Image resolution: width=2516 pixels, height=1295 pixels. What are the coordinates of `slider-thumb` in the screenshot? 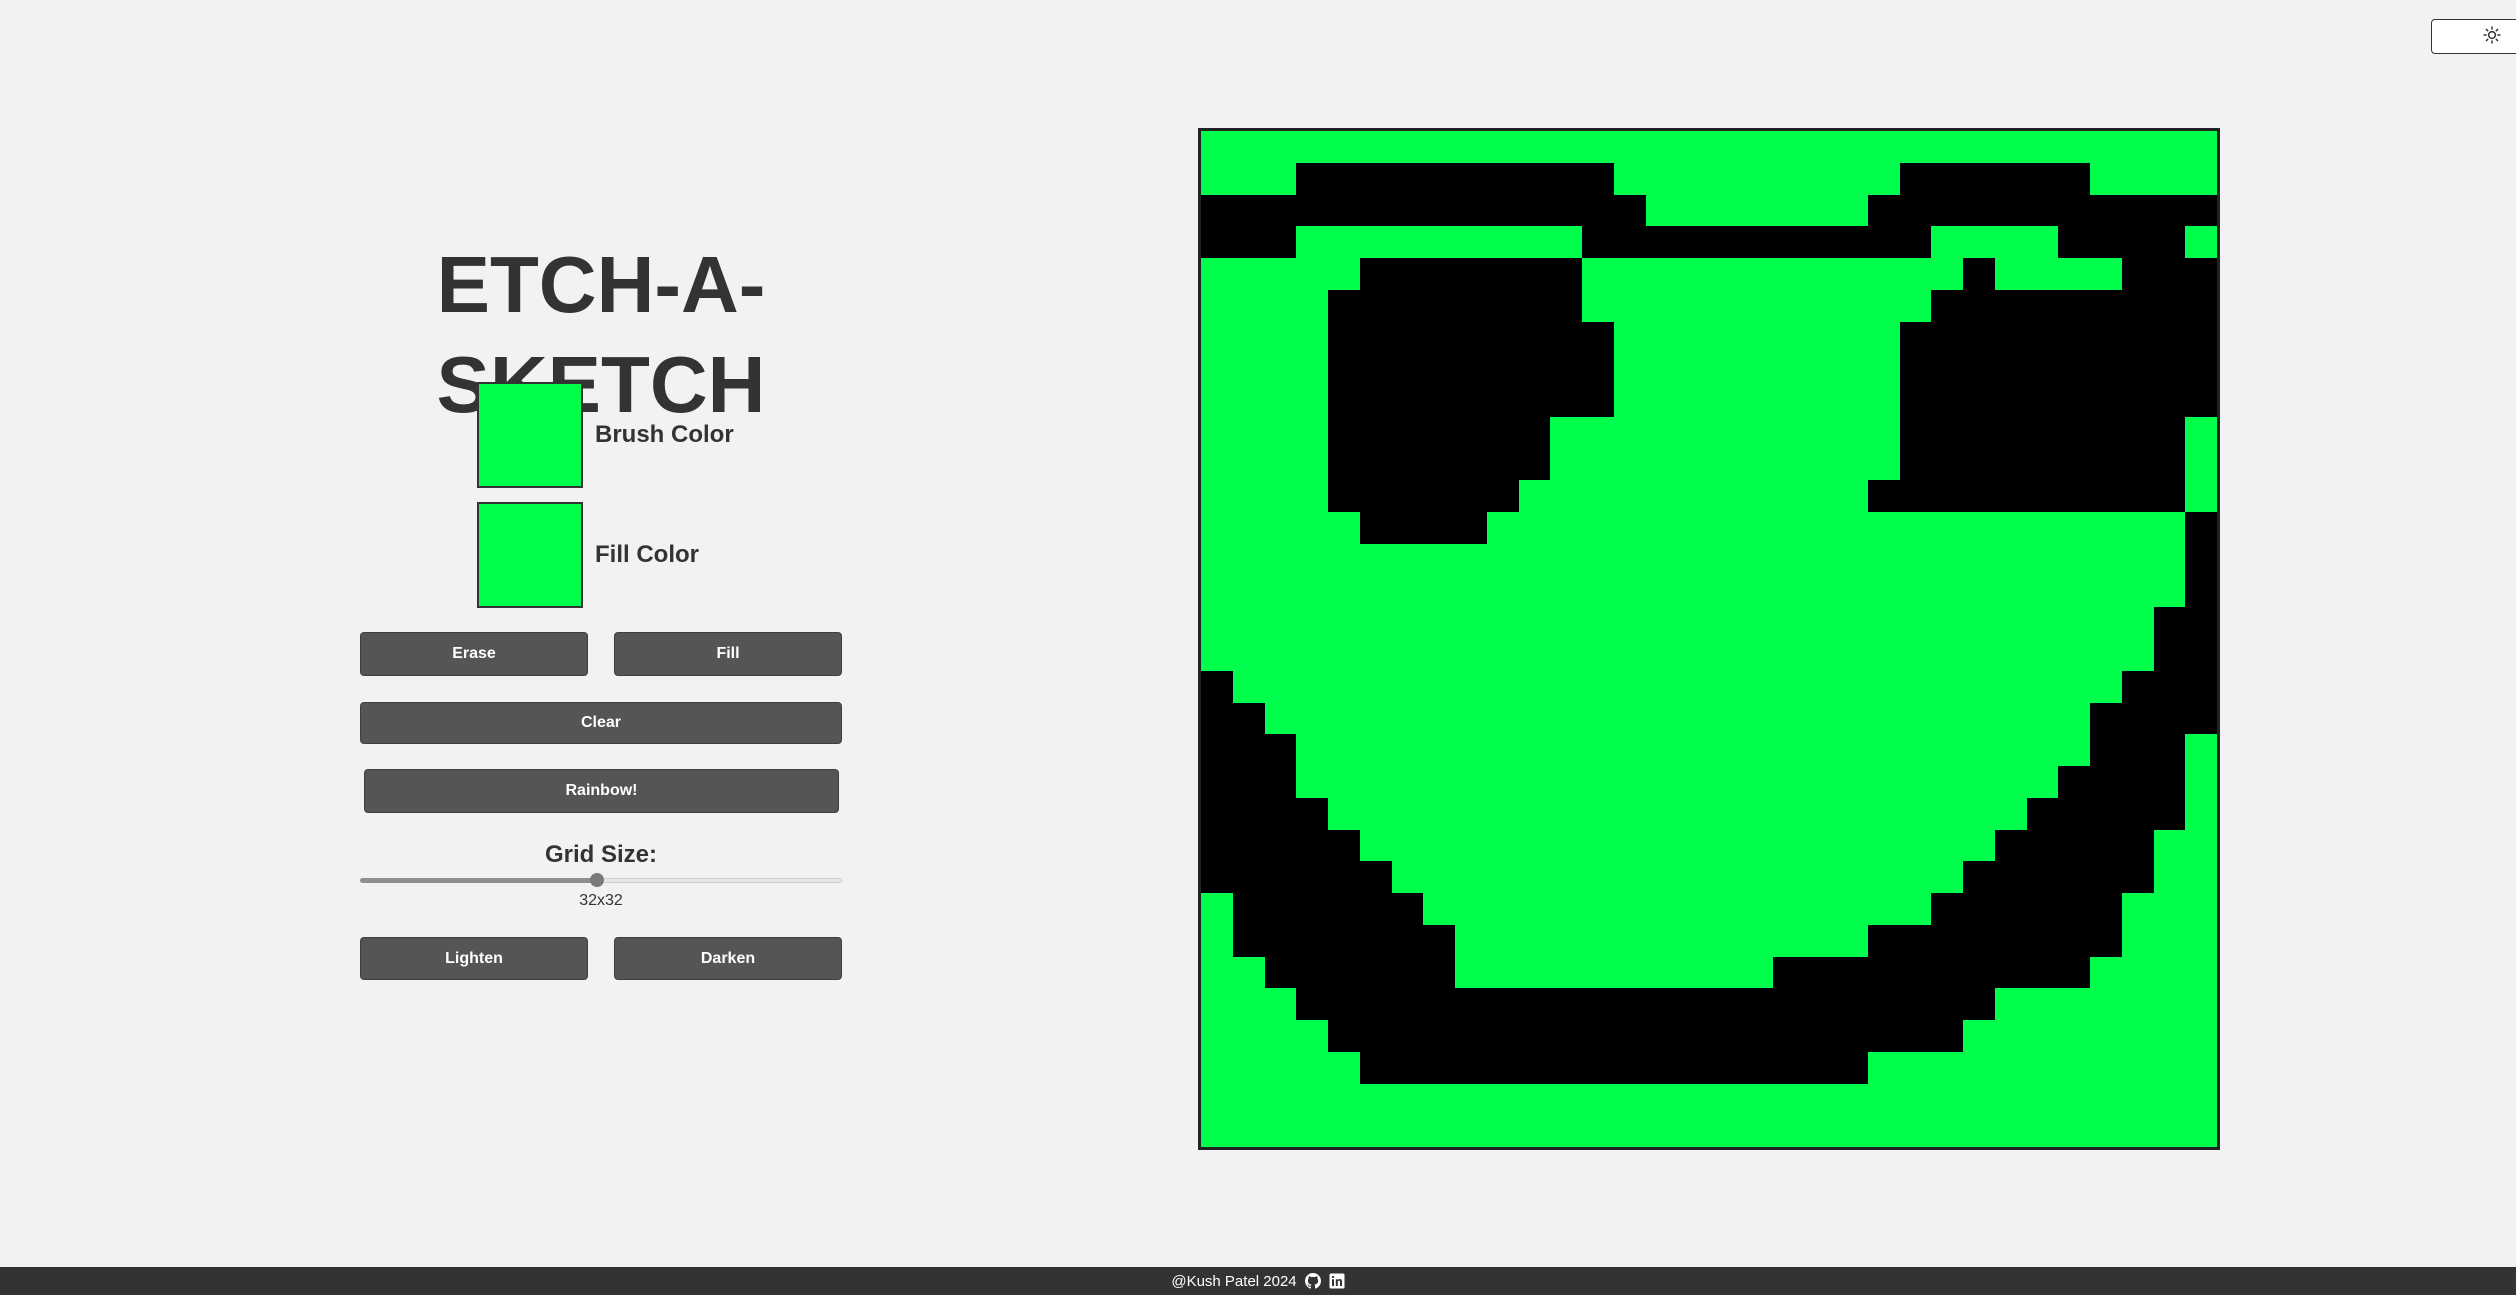 It's located at (597, 880).